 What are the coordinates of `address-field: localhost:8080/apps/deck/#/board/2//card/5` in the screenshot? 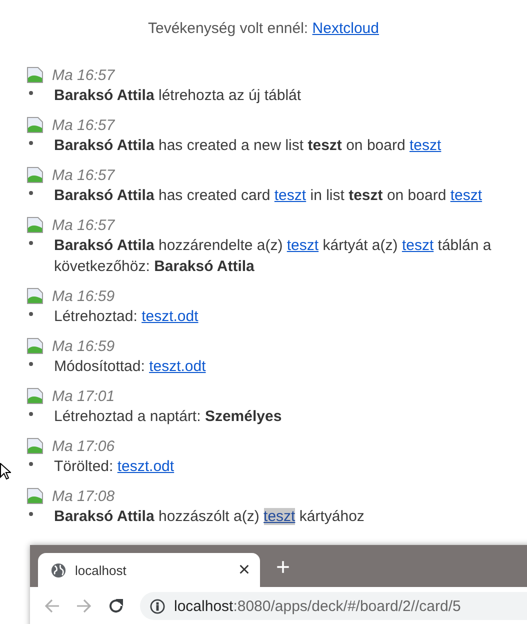 It's located at (333, 606).